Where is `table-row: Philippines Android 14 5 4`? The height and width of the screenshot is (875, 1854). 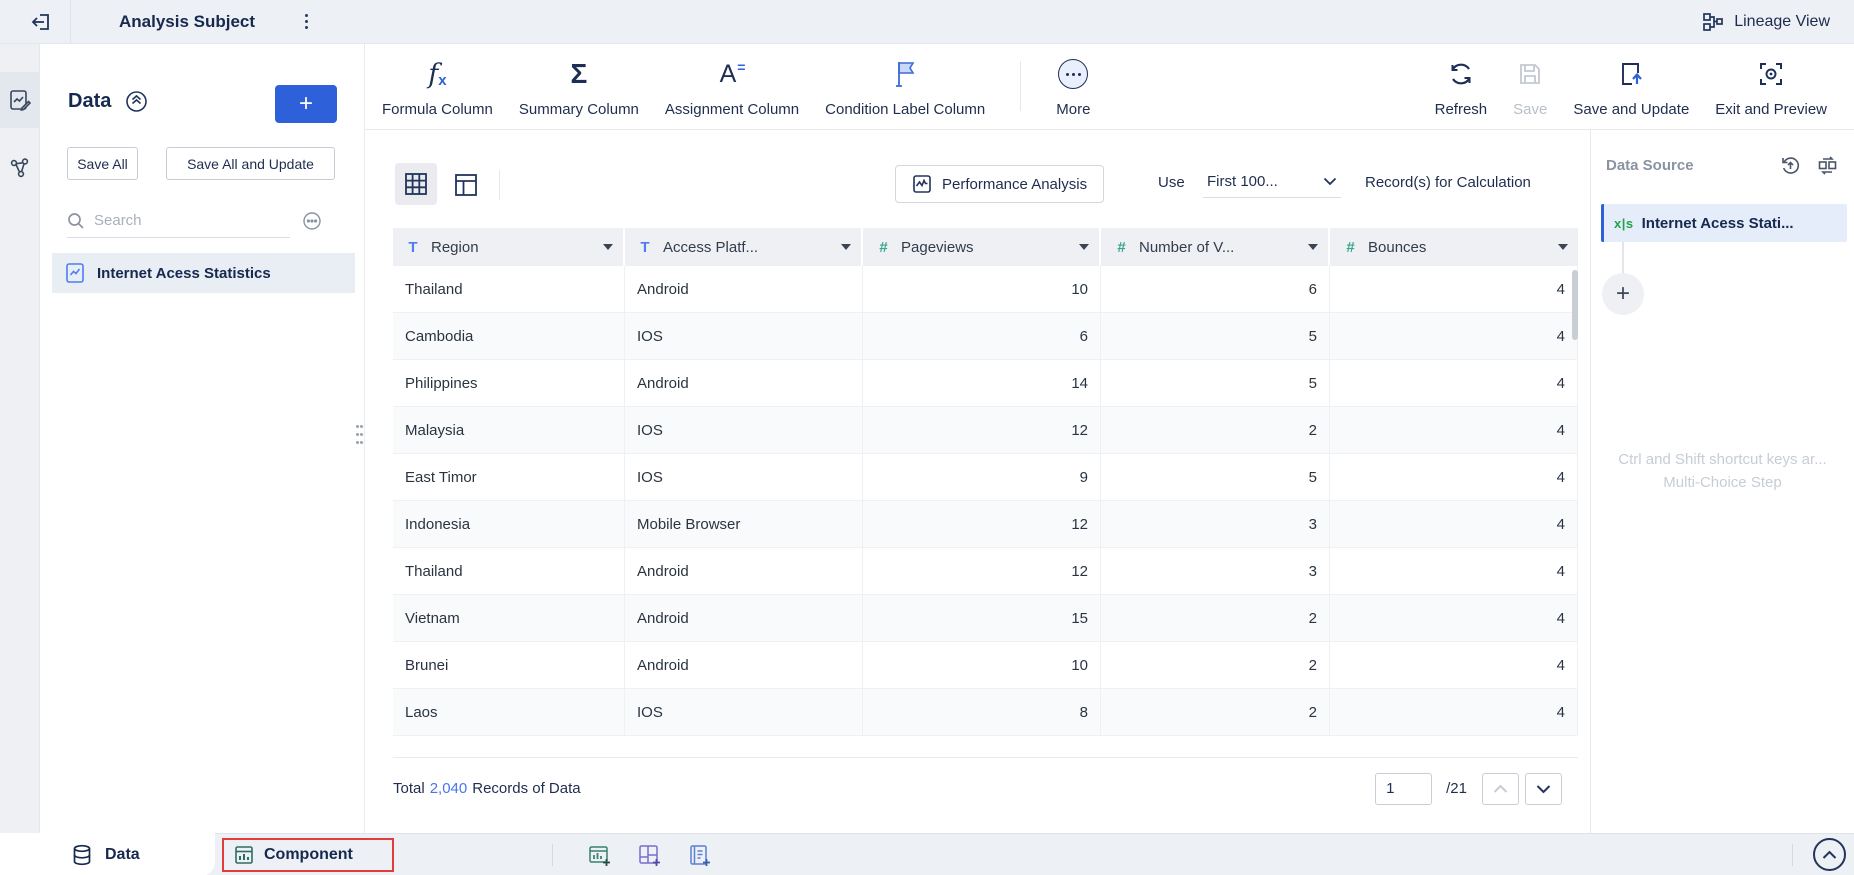
table-row: Philippines Android 14 5 4 is located at coordinates (985, 383).